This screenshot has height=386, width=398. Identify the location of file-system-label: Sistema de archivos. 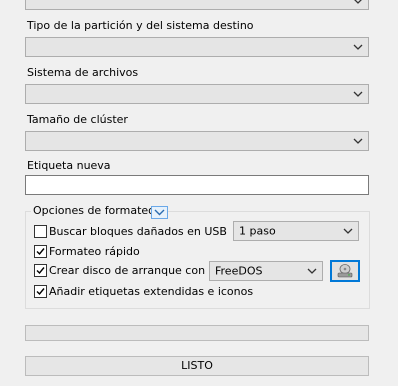
(83, 72).